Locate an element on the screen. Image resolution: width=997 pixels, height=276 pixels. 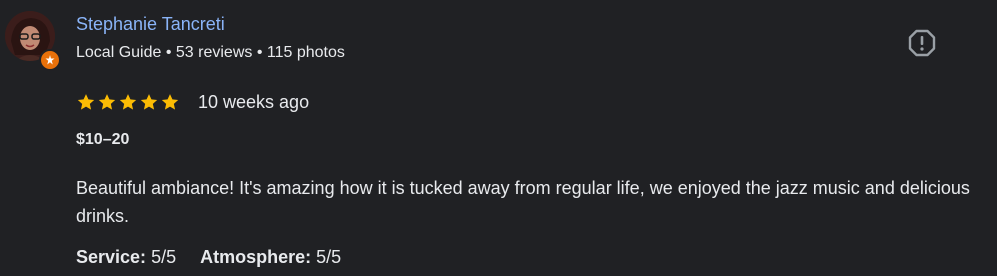
price-range: $10–20 is located at coordinates (103, 139).